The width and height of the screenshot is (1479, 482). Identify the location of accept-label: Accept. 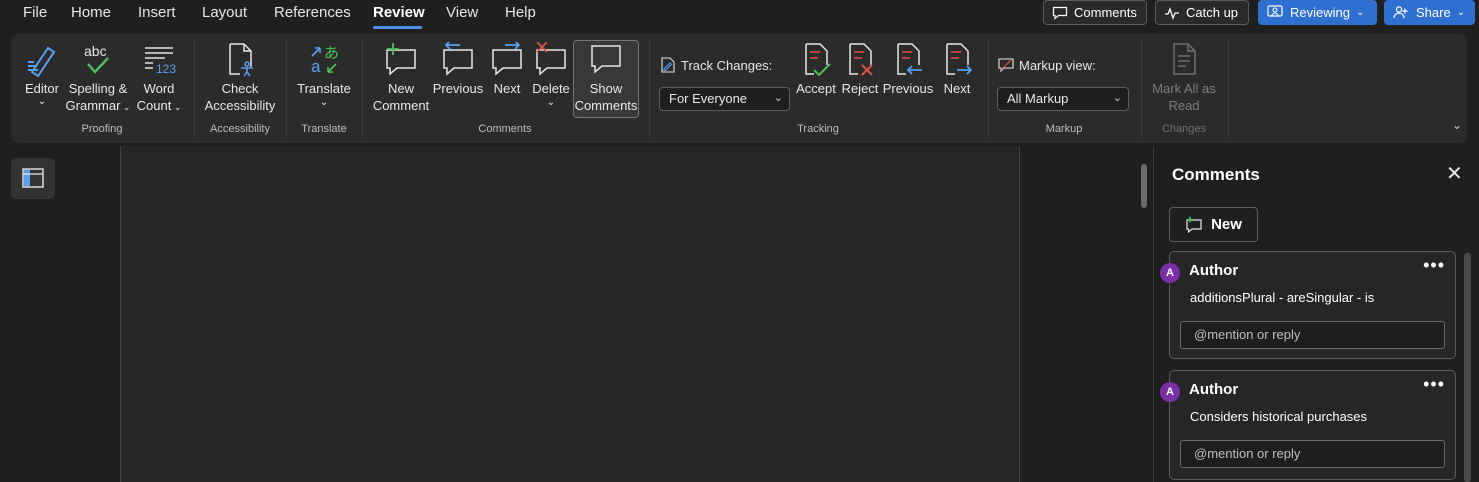
(816, 88).